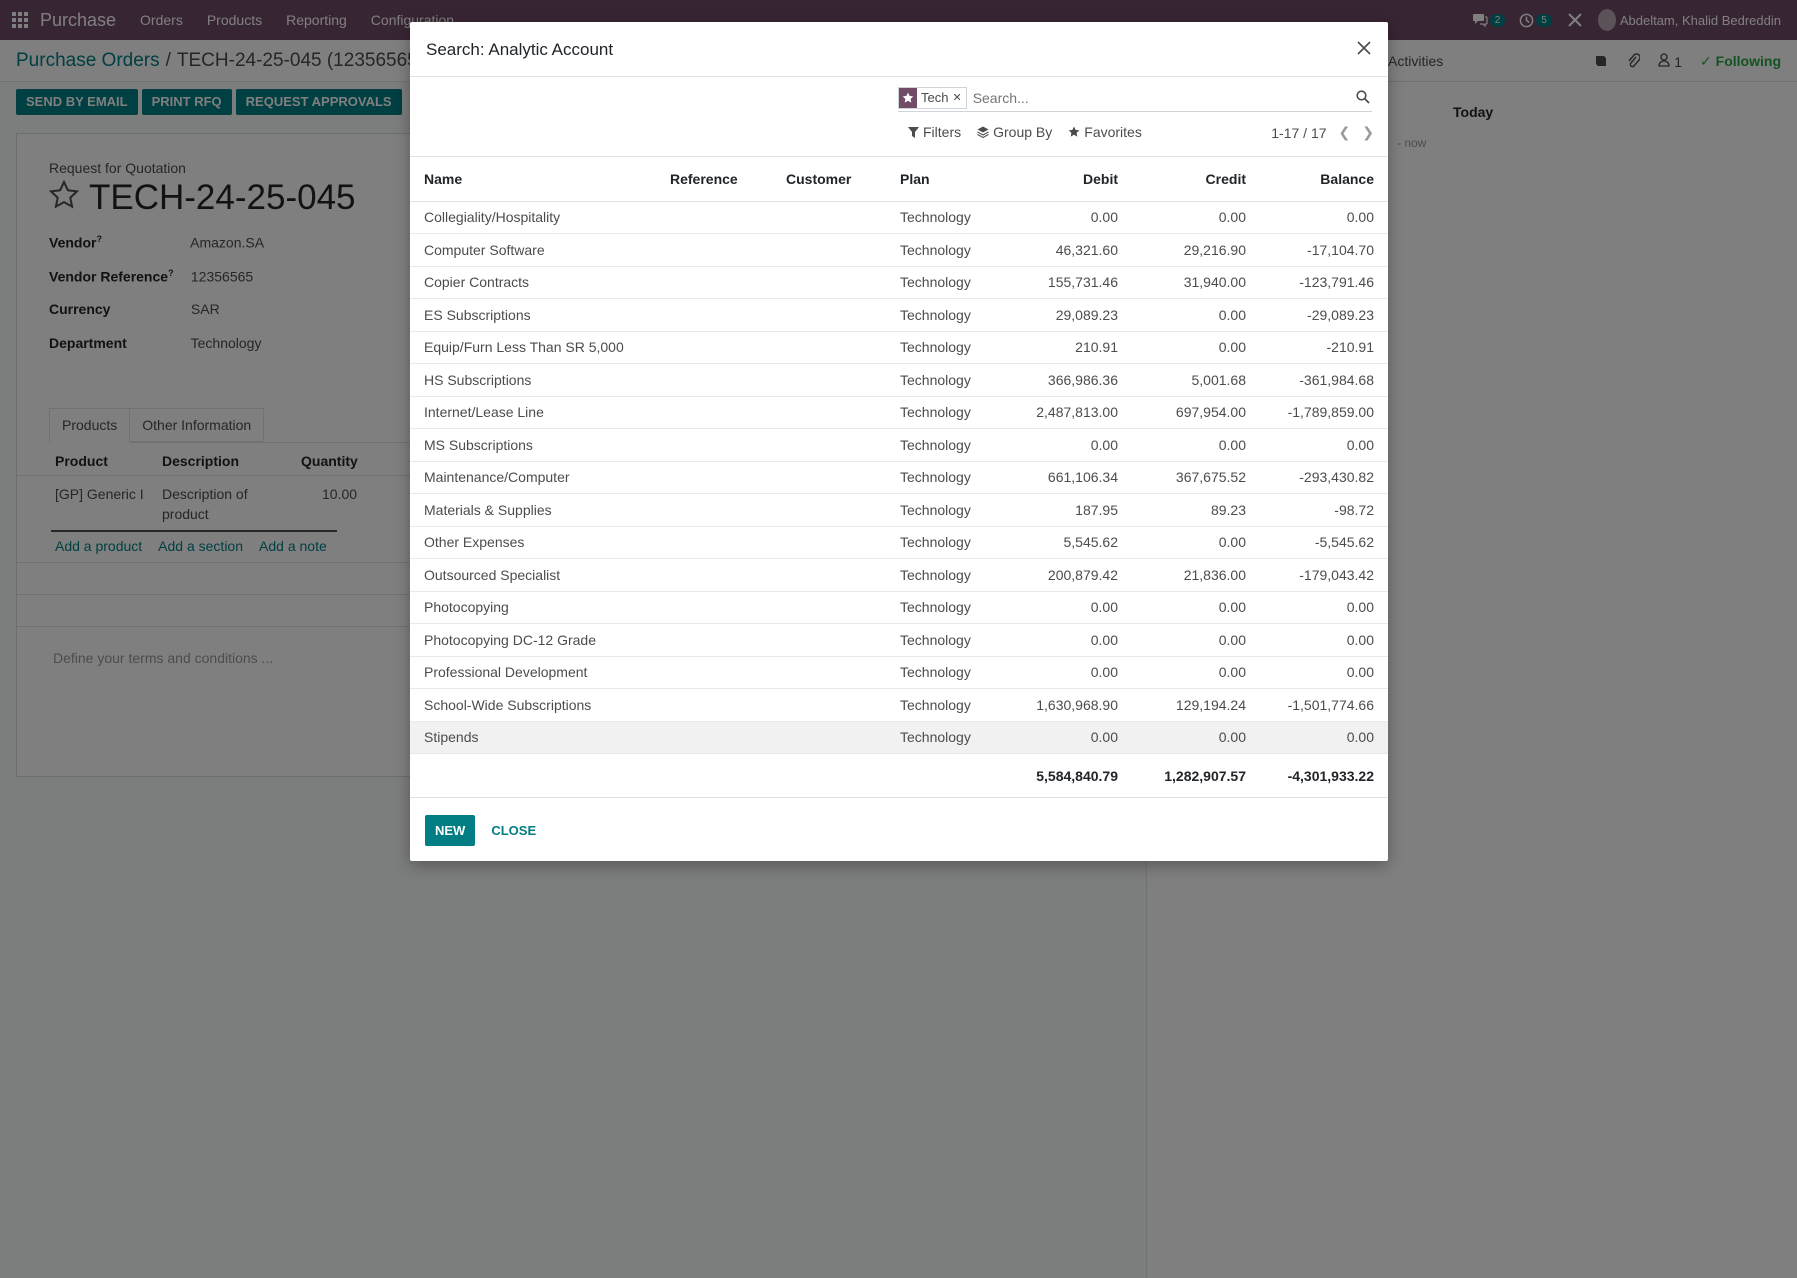 This screenshot has height=1278, width=1797. What do you see at coordinates (533, 179) in the screenshot?
I see `column-name: Name` at bounding box center [533, 179].